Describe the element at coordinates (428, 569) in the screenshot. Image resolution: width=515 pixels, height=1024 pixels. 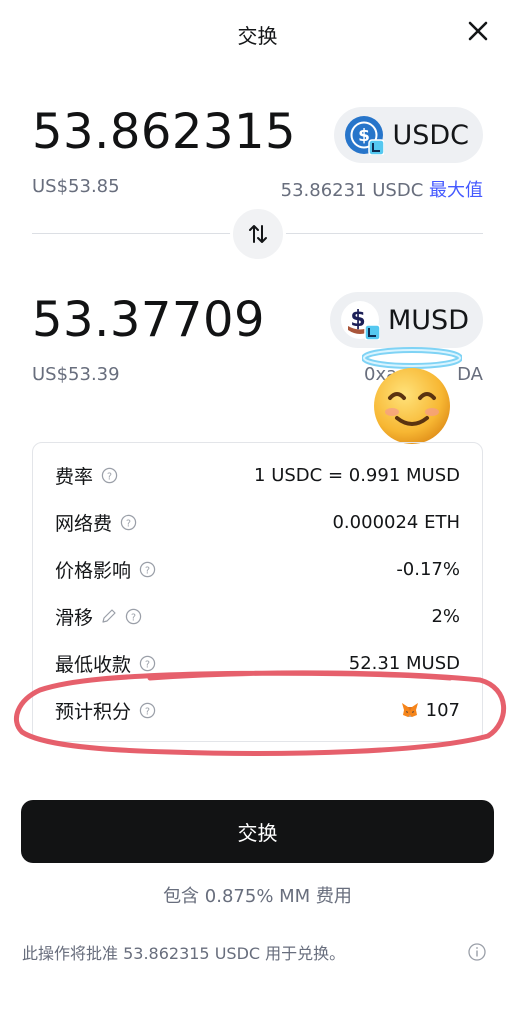
I see `price-impact-value: -0.17%` at that location.